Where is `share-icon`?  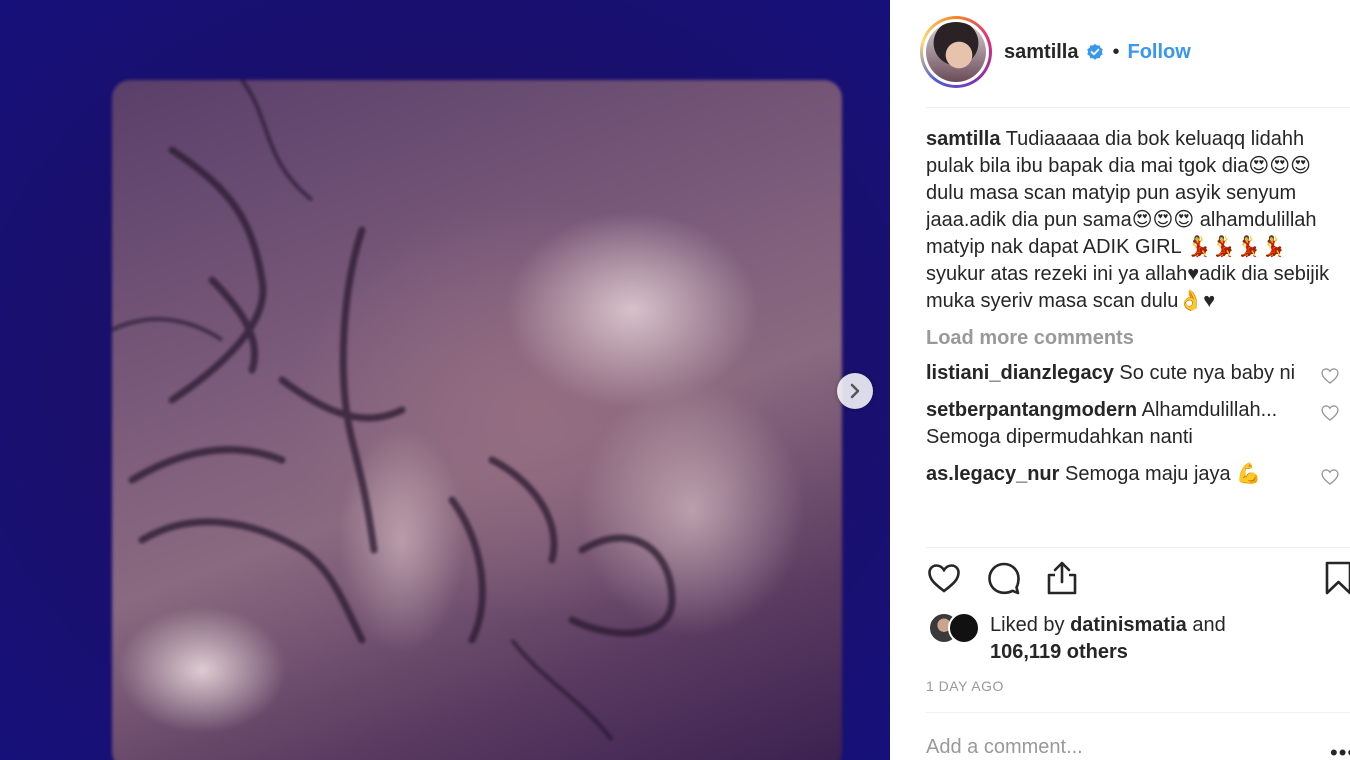 share-icon is located at coordinates (1062, 578).